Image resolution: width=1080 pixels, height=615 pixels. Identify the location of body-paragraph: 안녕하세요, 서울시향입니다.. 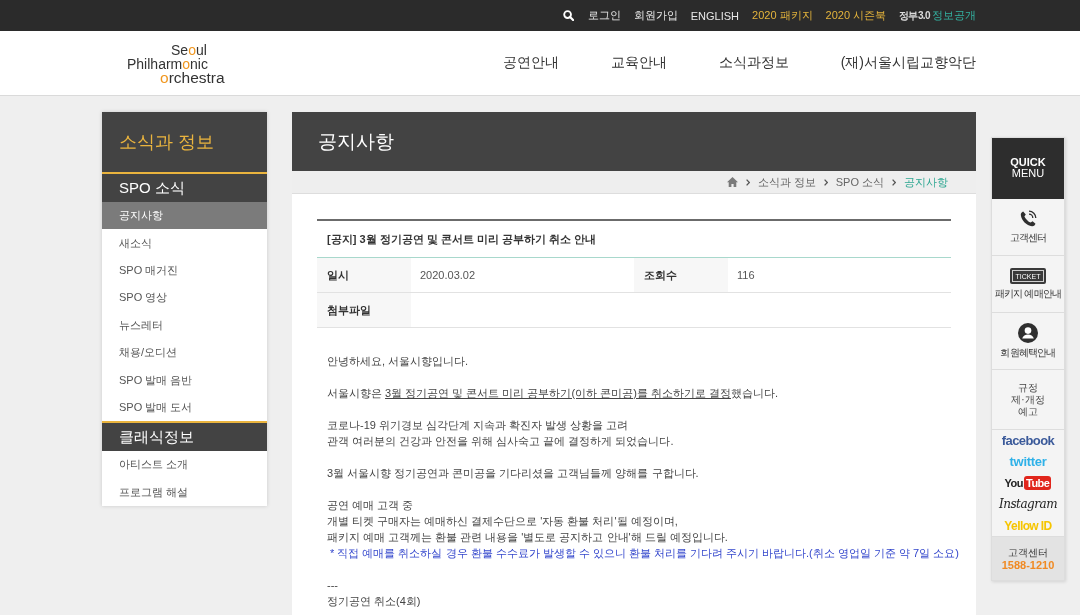
(398, 361).